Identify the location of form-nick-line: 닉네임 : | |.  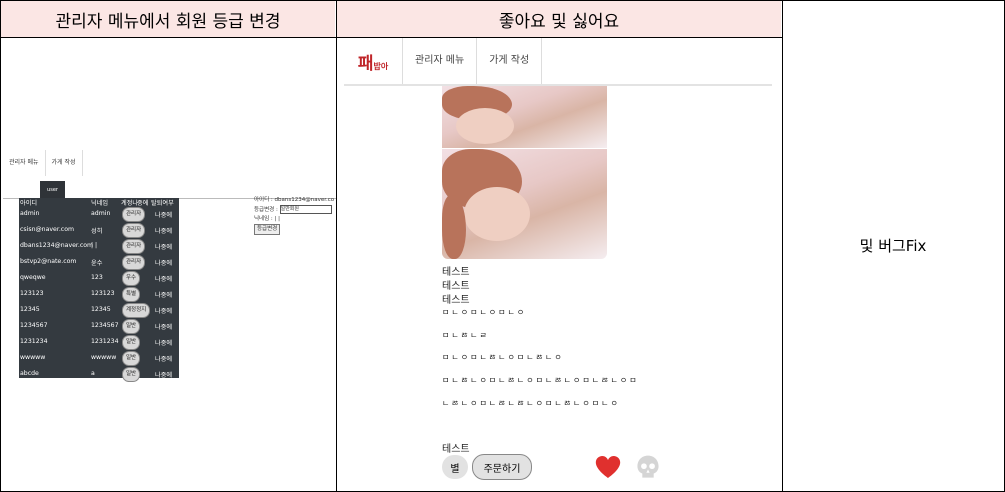
(267, 219).